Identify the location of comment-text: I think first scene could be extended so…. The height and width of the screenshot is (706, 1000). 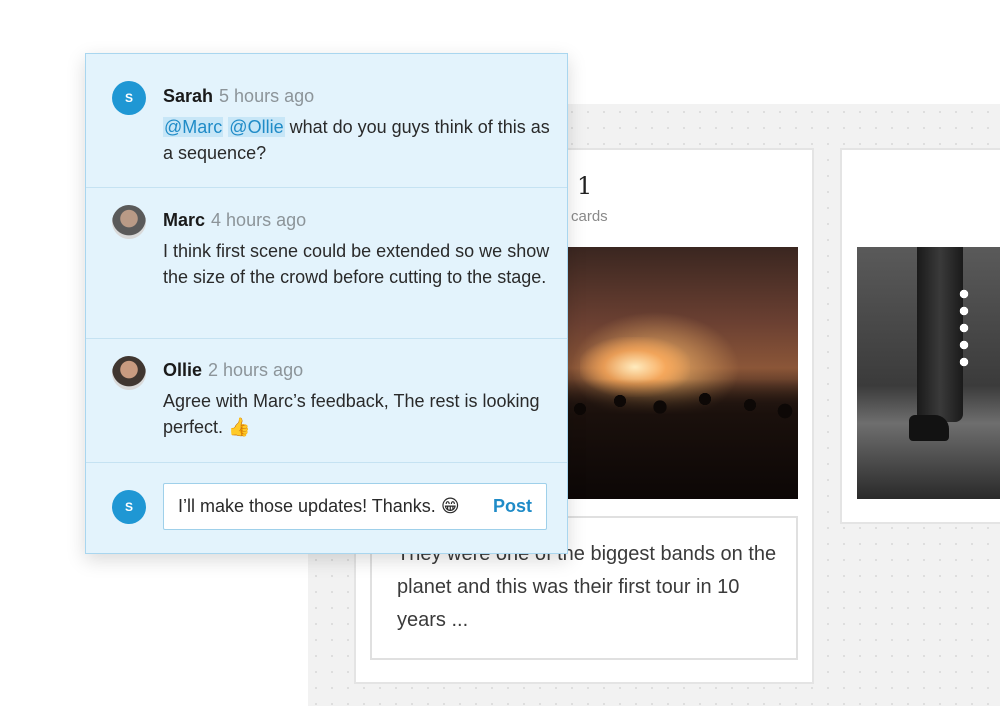
(356, 264).